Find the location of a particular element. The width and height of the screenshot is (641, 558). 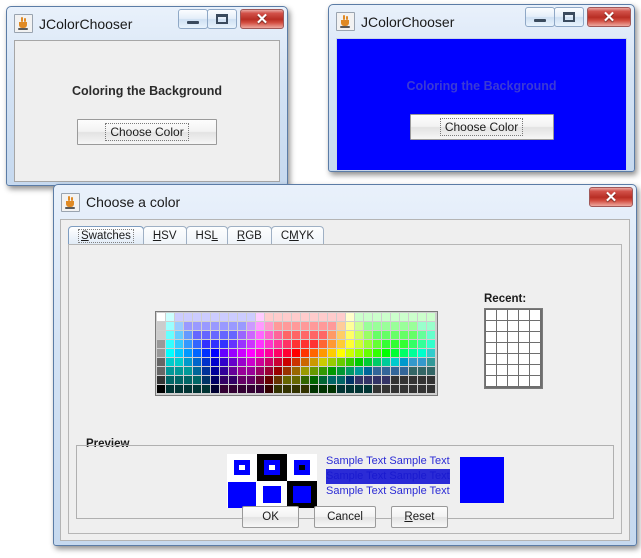

titlebar-win1: JColorChooser ✕ is located at coordinates (147, 23).